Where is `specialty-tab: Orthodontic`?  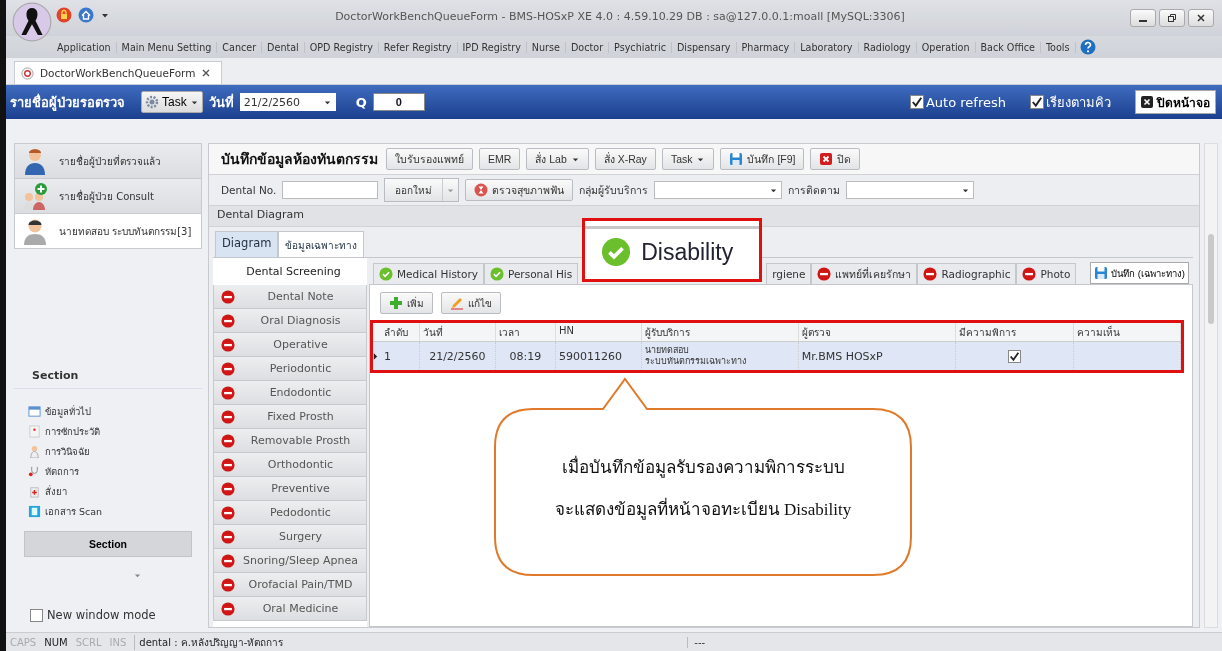
specialty-tab: Orthodontic is located at coordinates (290, 465).